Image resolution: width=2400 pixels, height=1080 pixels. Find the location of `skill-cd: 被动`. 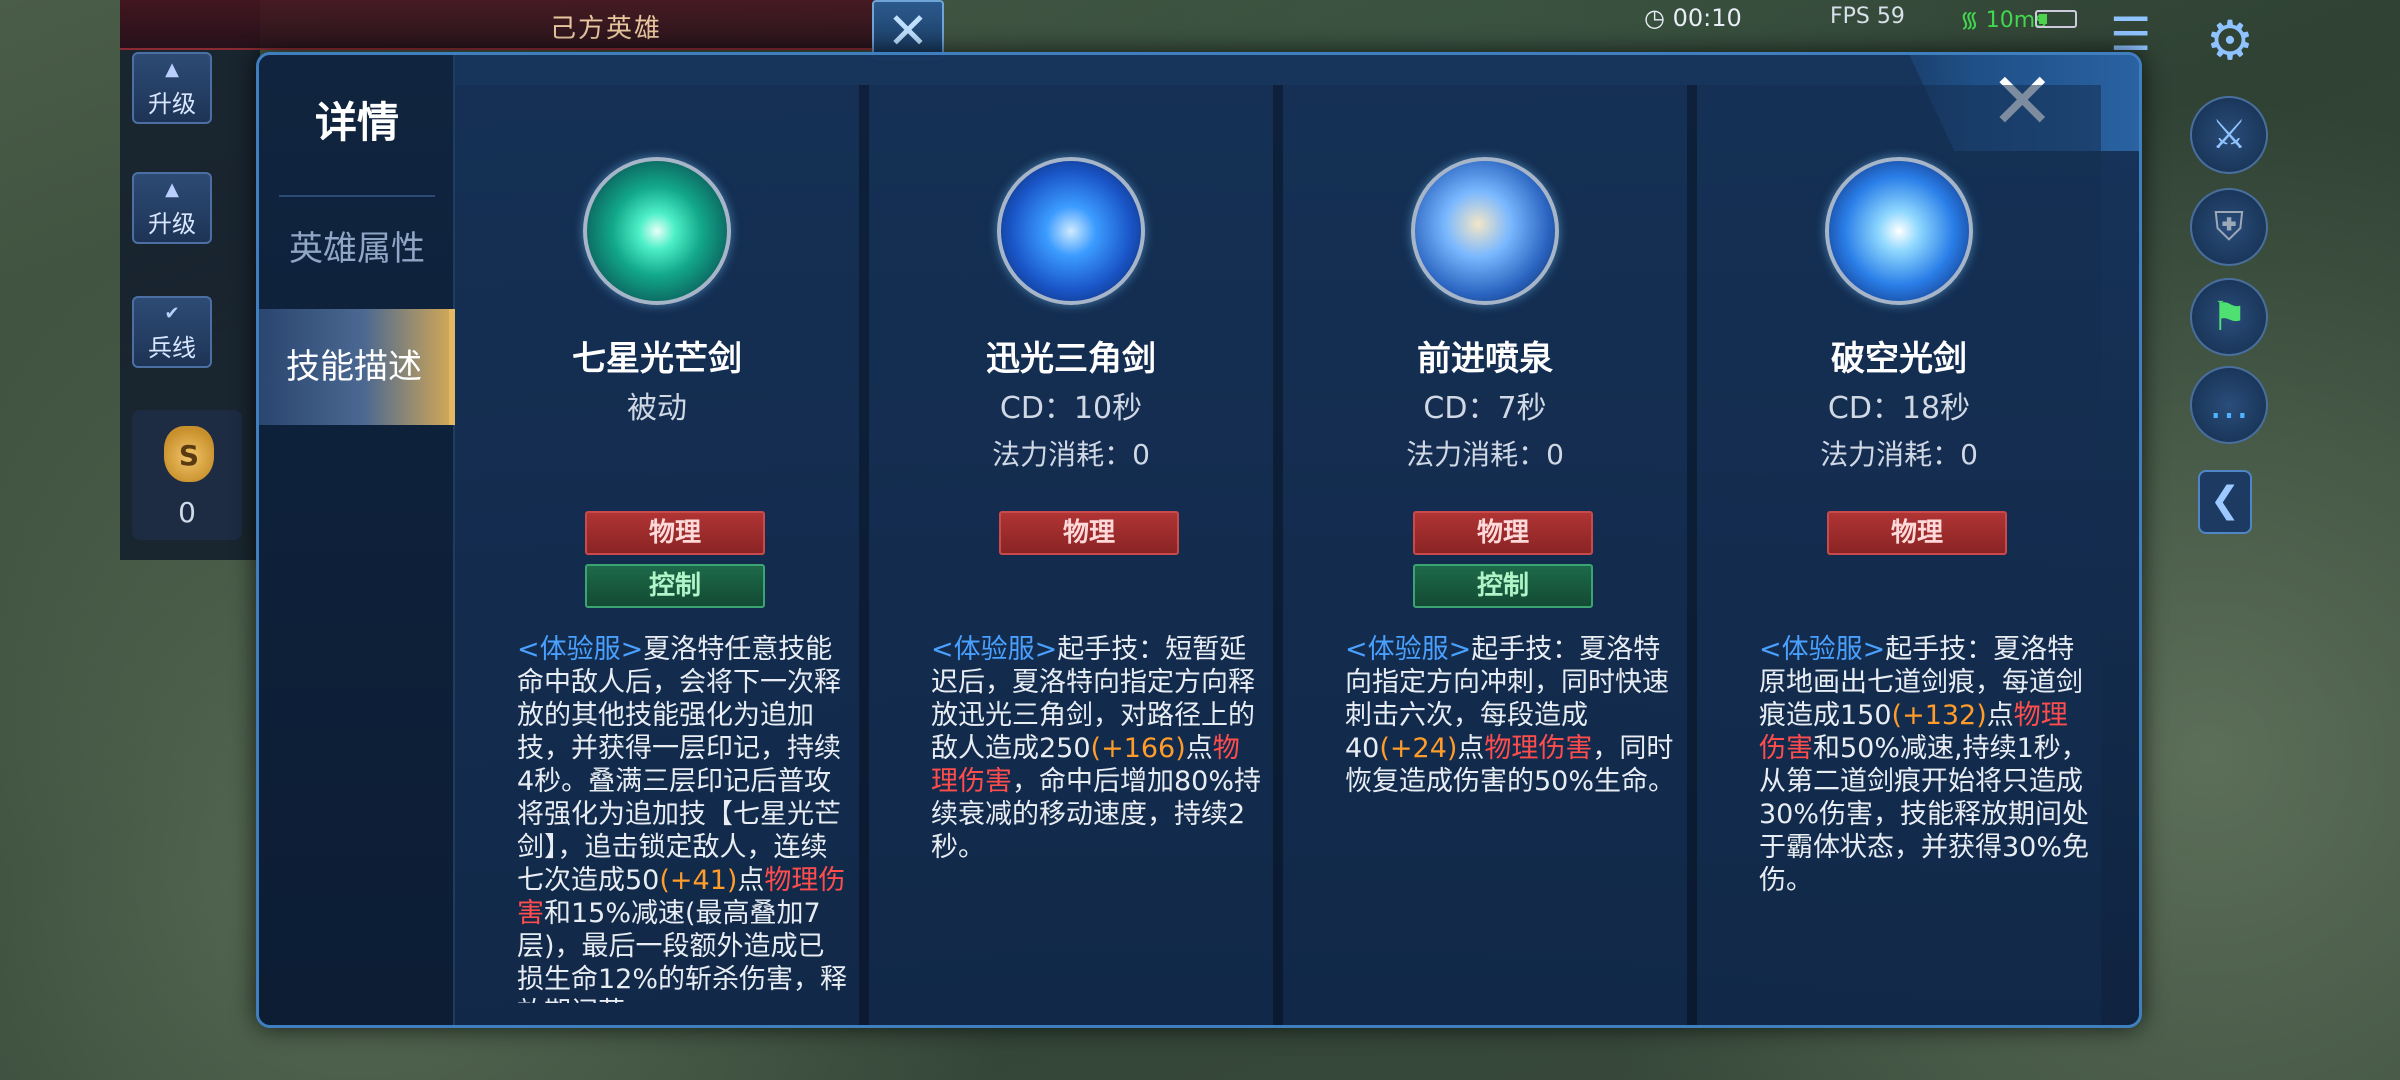

skill-cd: 被动 is located at coordinates (657, 408).